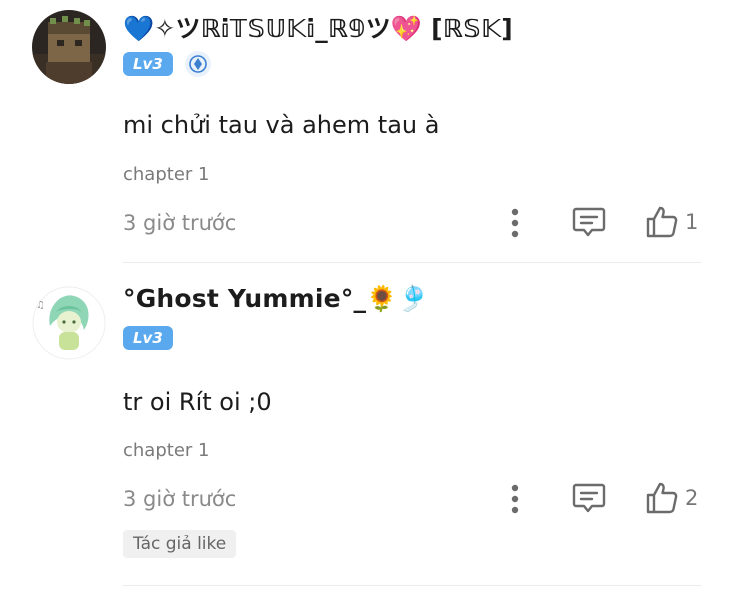 The image size is (733, 600). What do you see at coordinates (692, 222) in the screenshot?
I see `like-count: 1` at bounding box center [692, 222].